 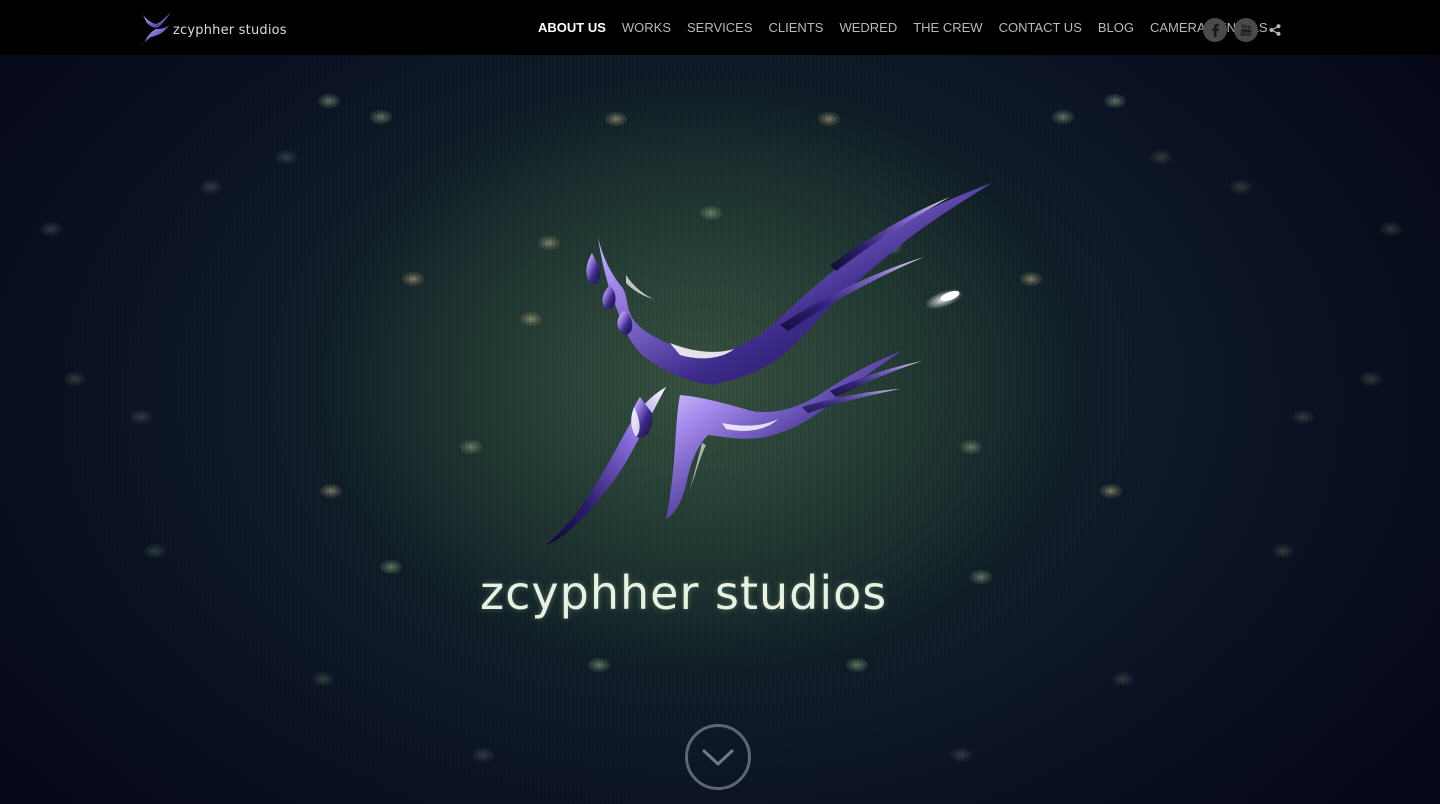 I want to click on facebook-button, so click(x=1215, y=30).